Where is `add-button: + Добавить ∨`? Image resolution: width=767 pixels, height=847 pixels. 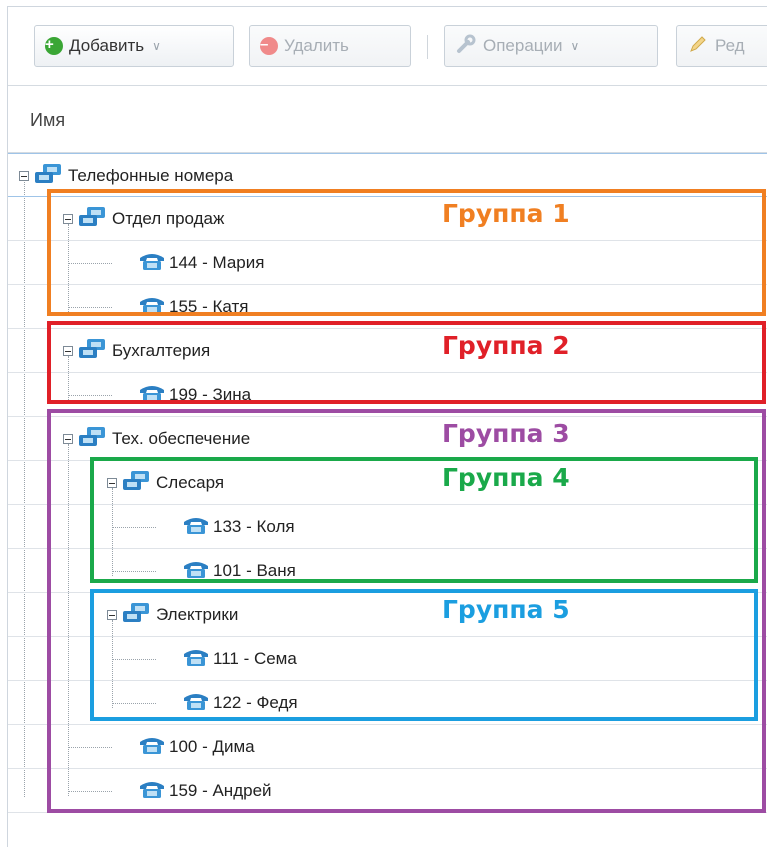
add-button: + Добавить ∨ is located at coordinates (134, 46).